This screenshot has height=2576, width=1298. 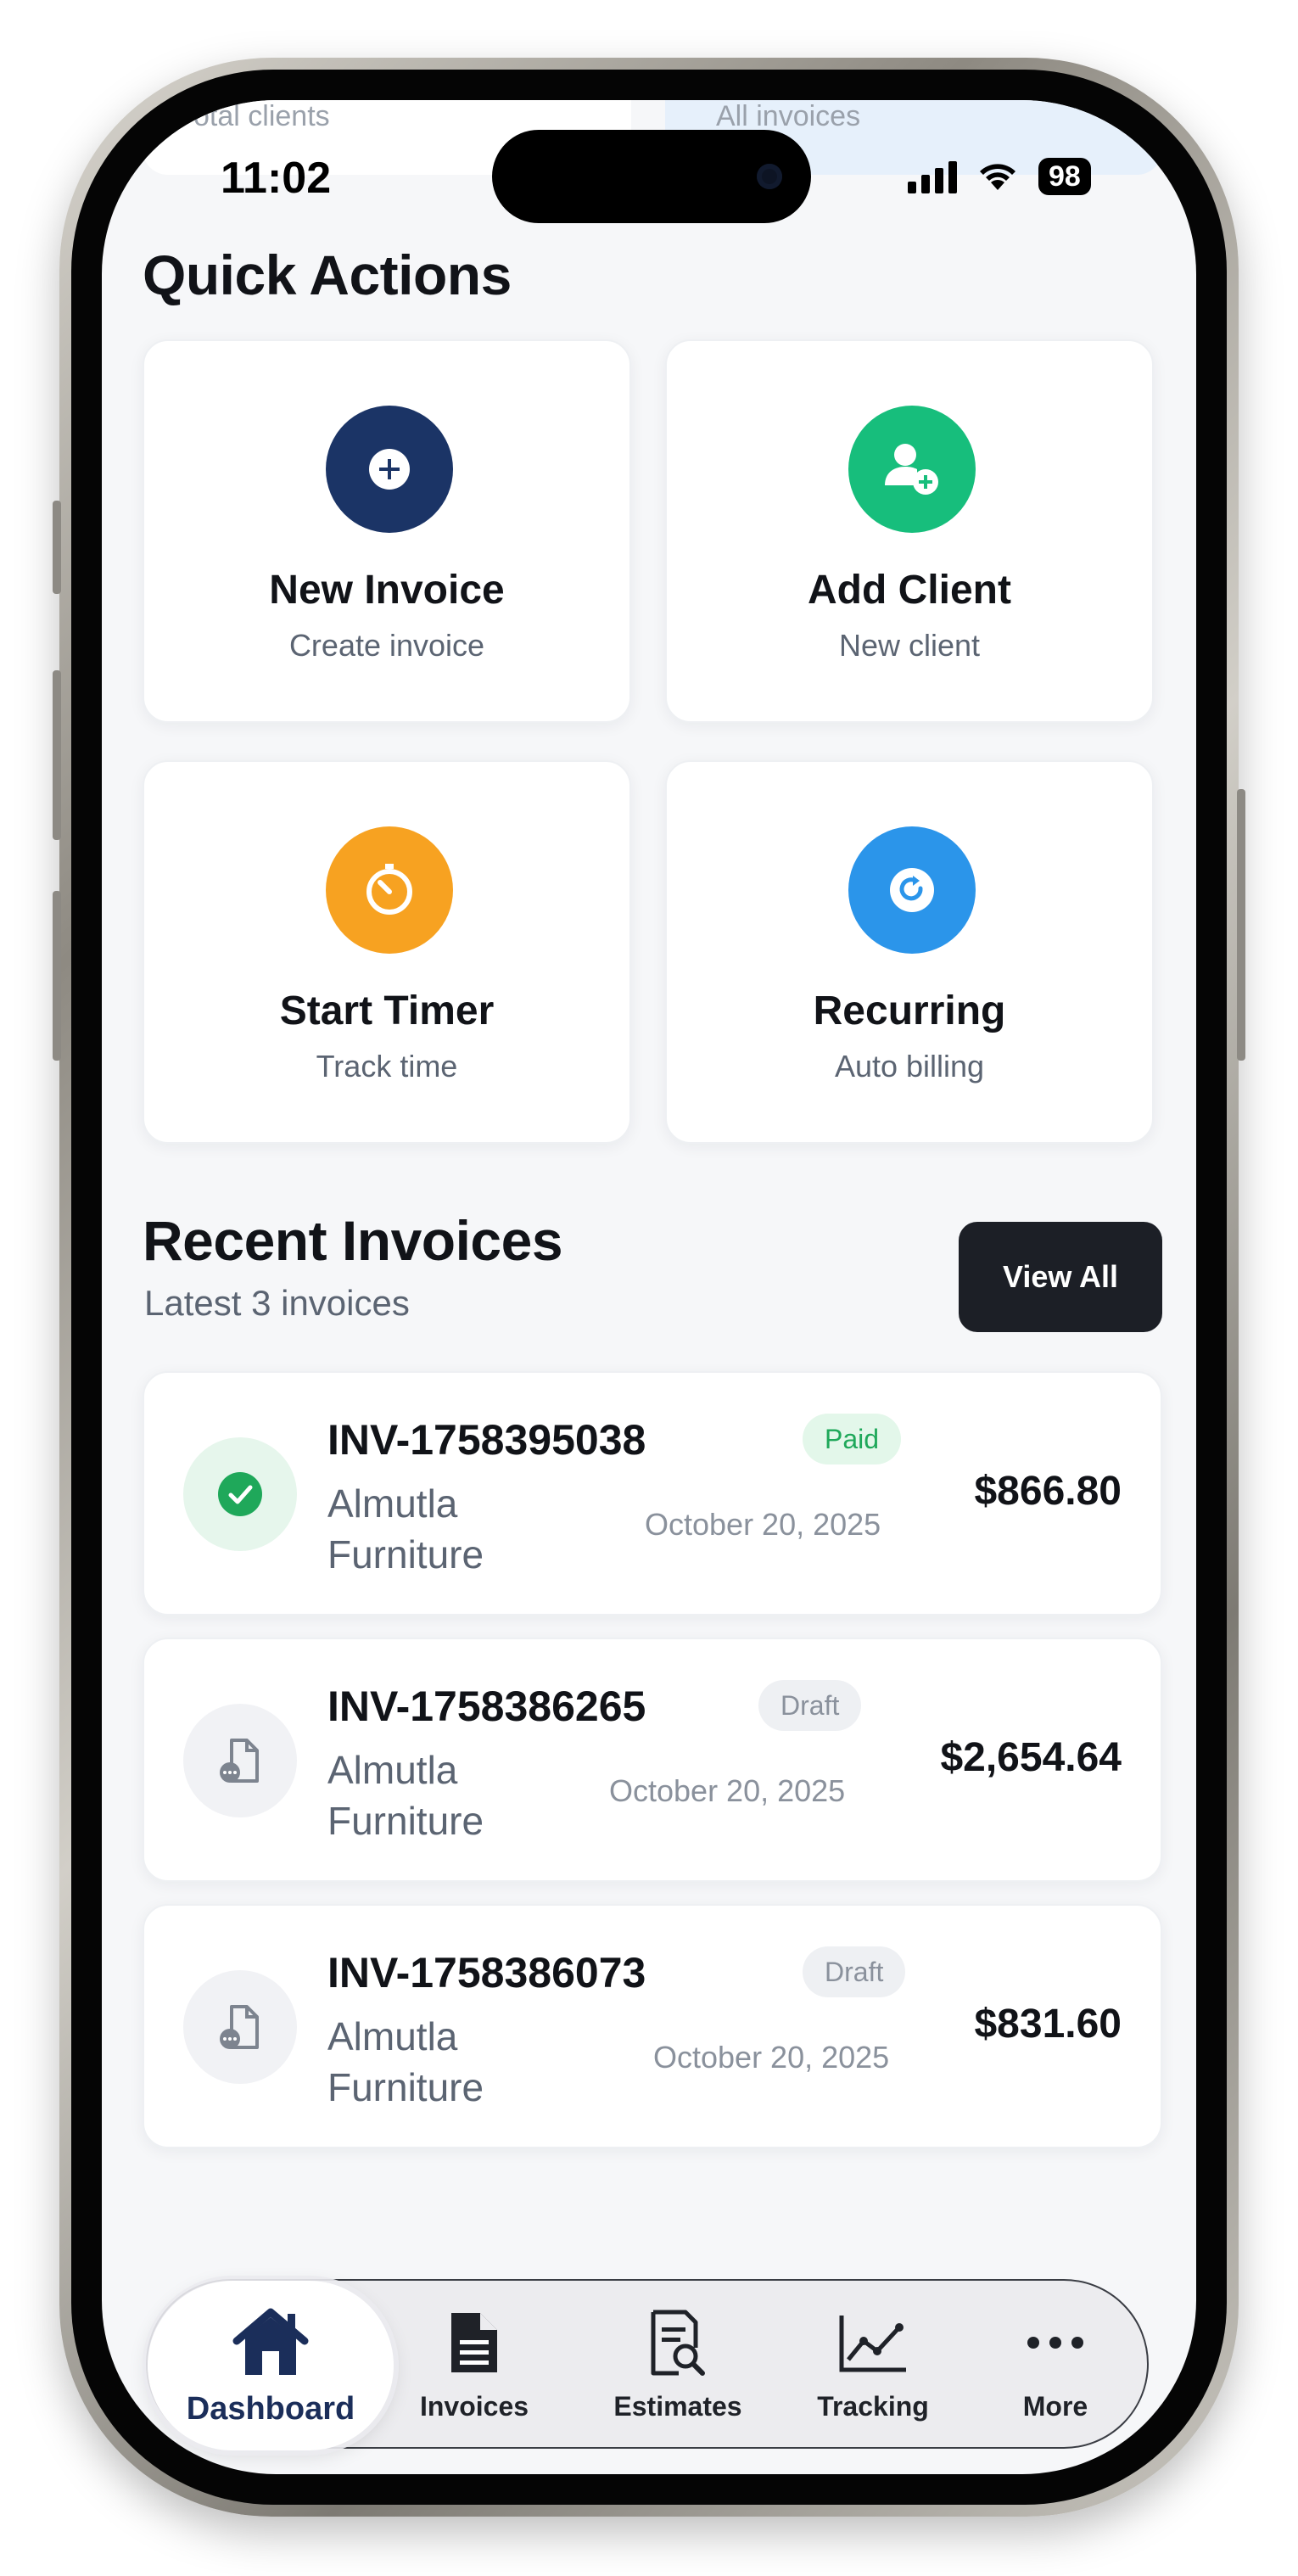 I want to click on more-dots-icon, so click(x=1055, y=2342).